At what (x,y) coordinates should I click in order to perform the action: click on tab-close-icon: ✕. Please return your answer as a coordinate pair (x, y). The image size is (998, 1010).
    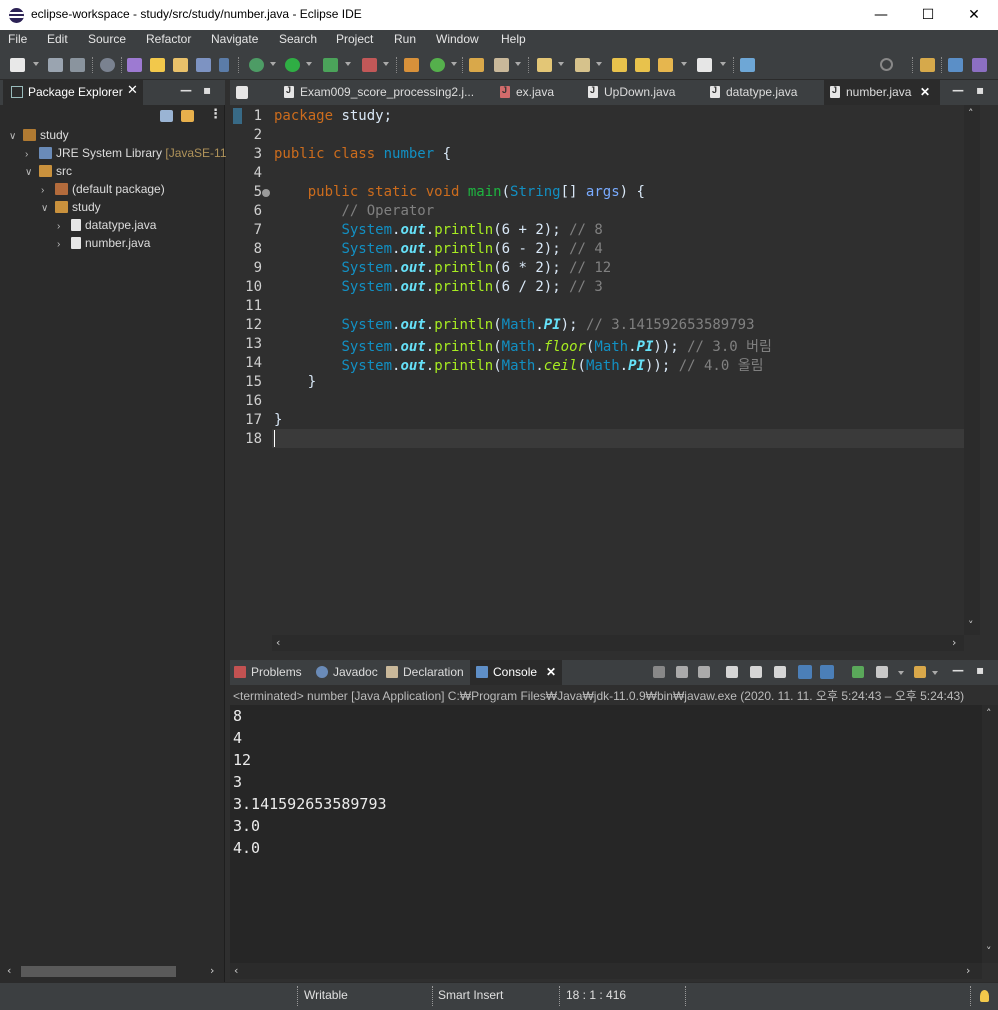
    Looking at the image, I should click on (925, 92).